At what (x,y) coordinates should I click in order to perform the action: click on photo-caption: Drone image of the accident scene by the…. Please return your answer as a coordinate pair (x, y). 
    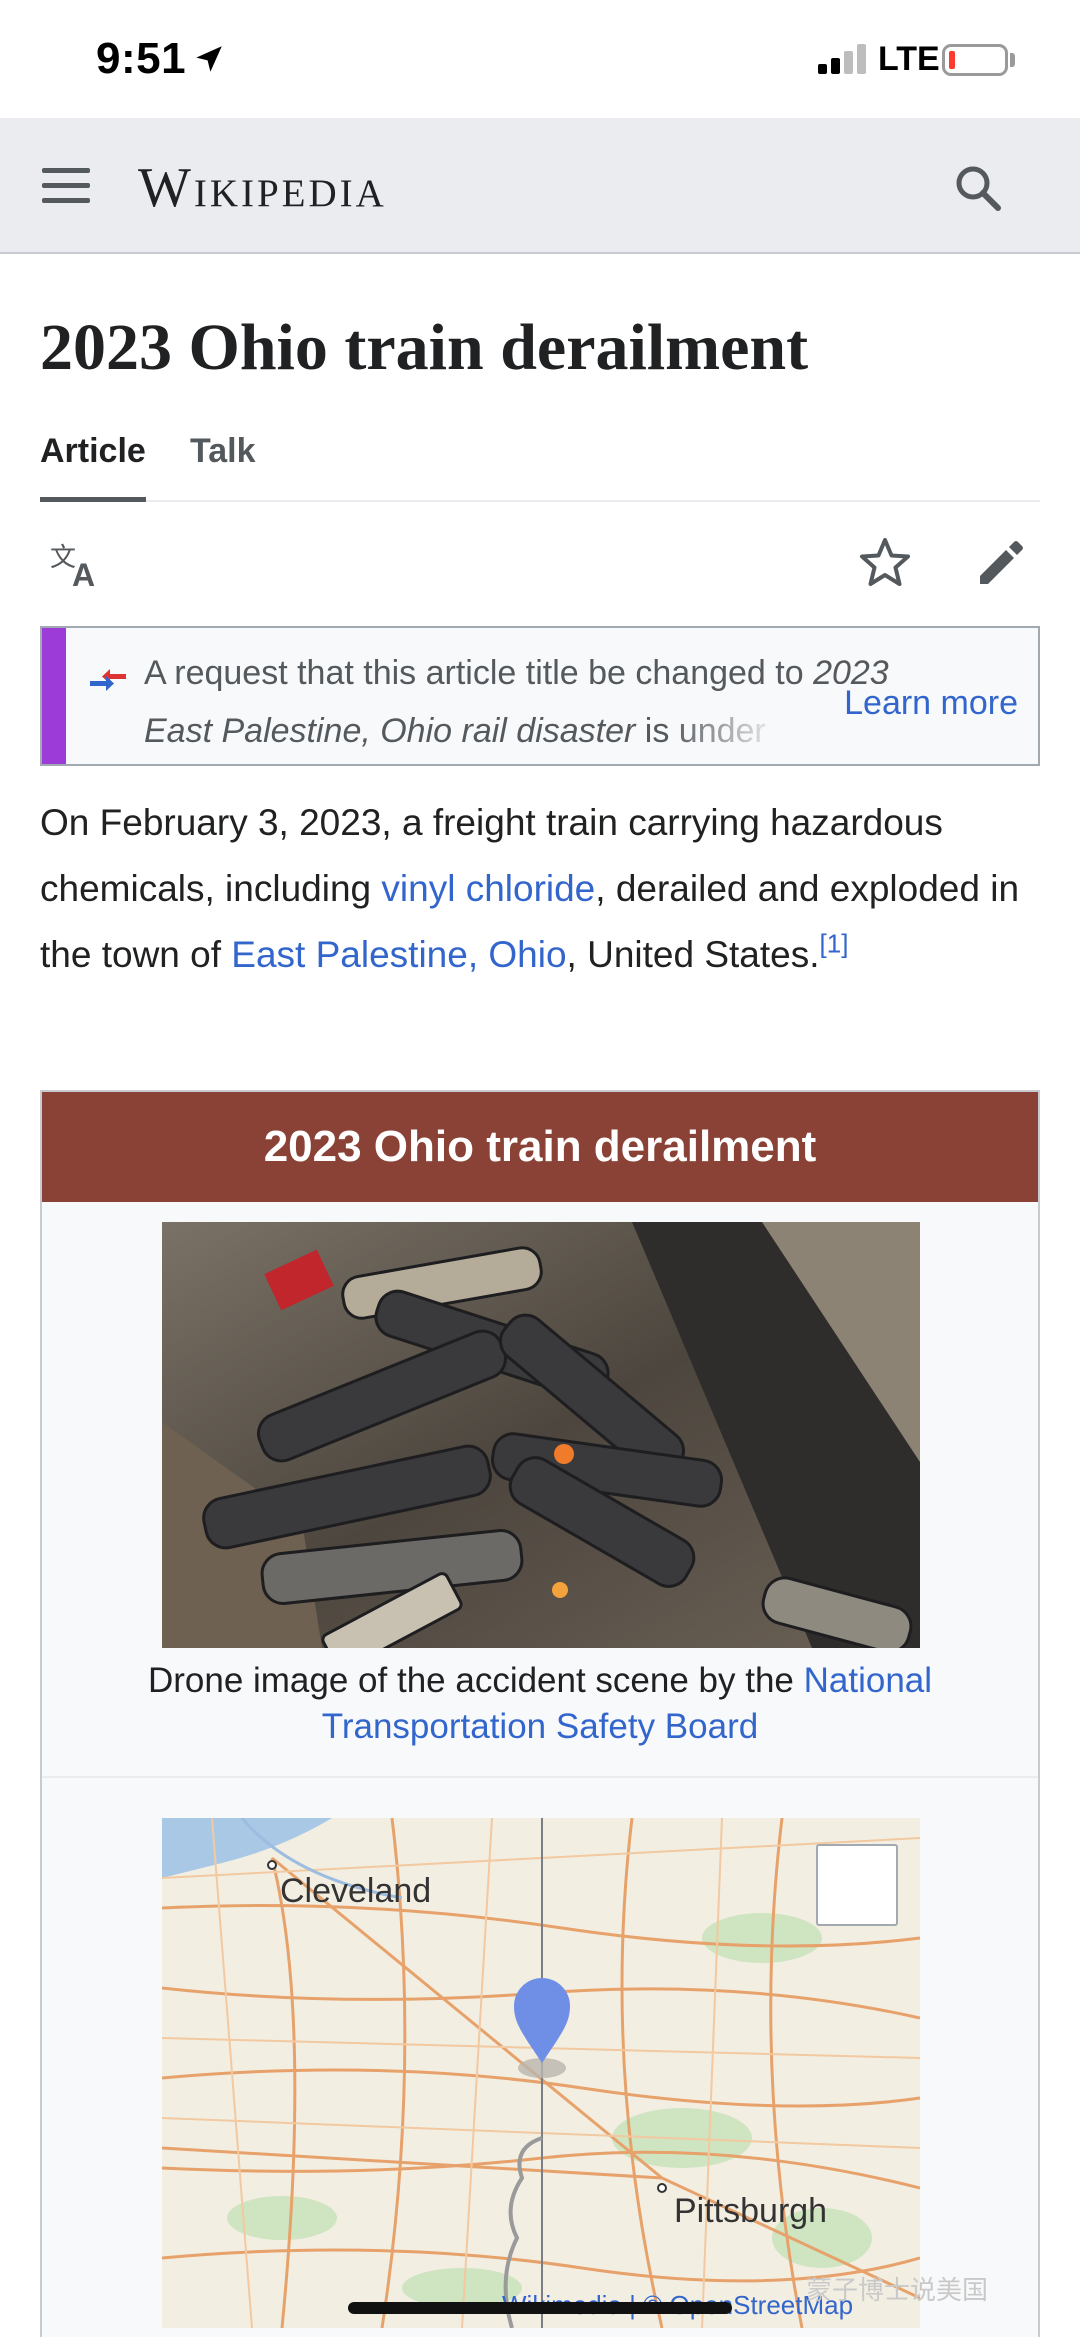
    Looking at the image, I should click on (540, 1703).